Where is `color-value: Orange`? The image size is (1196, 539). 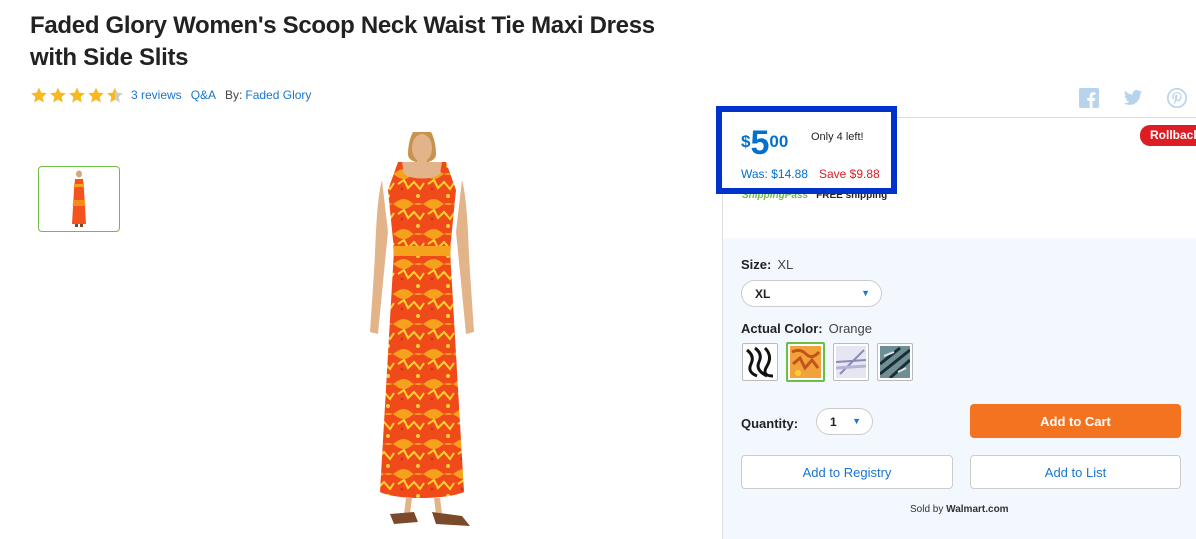 color-value: Orange is located at coordinates (850, 328).